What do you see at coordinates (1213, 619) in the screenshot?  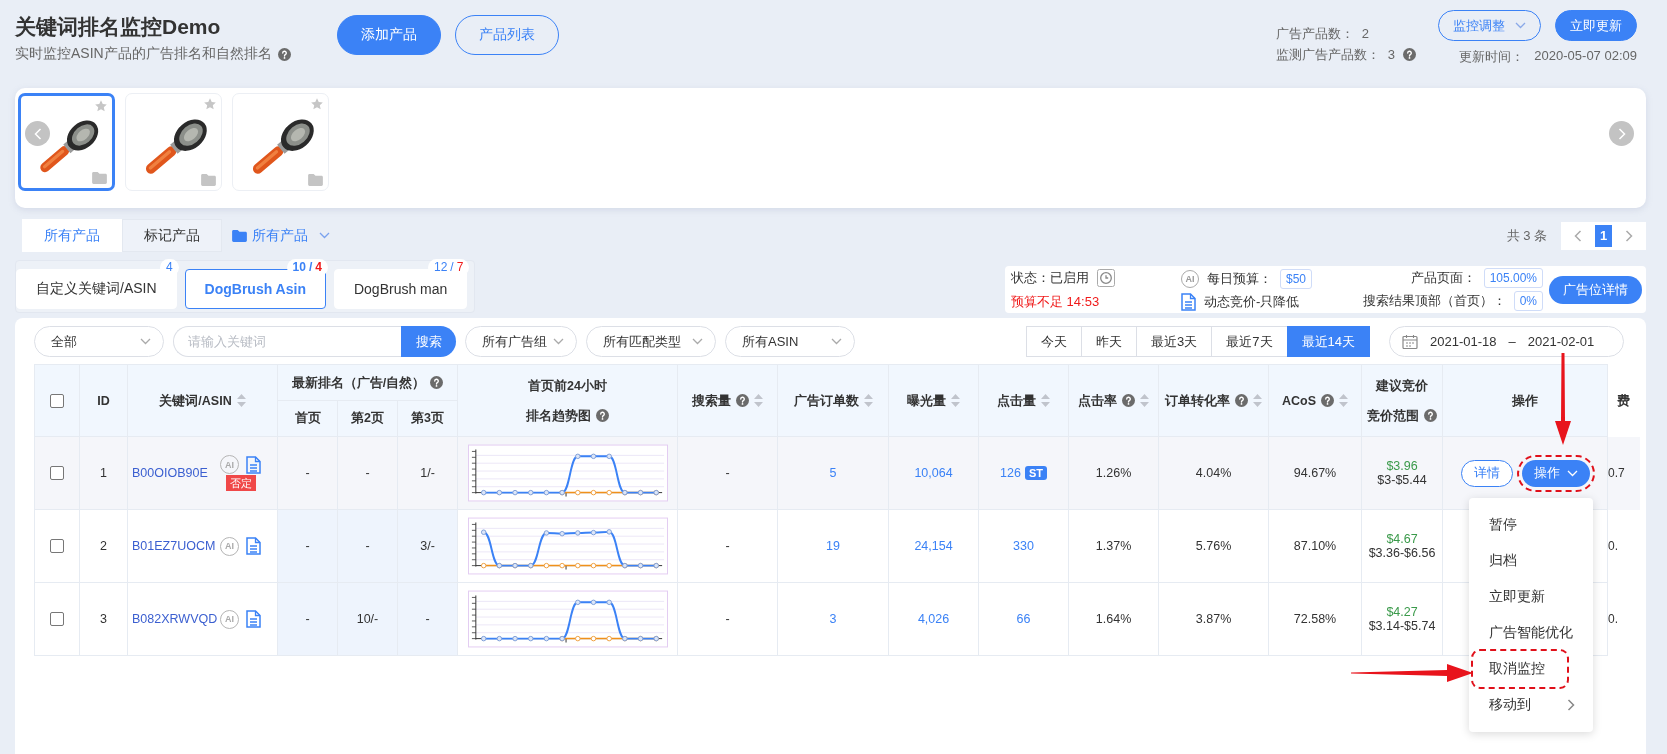 I see `table-cell: 3.87%` at bounding box center [1213, 619].